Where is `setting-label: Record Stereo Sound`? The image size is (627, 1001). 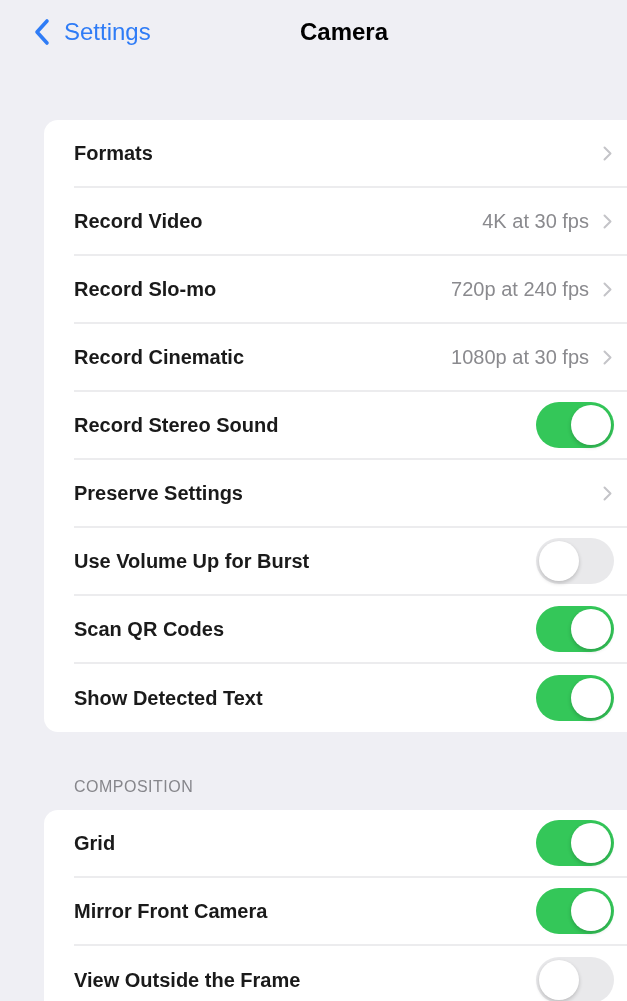 setting-label: Record Stereo Sound is located at coordinates (305, 425).